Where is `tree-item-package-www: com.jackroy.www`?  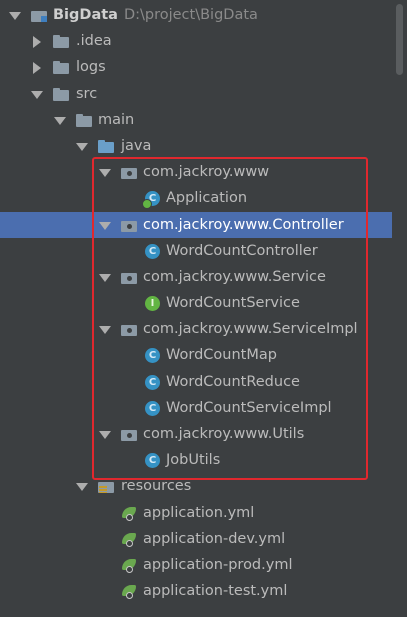
tree-item-package-www: com.jackroy.www is located at coordinates (196, 172).